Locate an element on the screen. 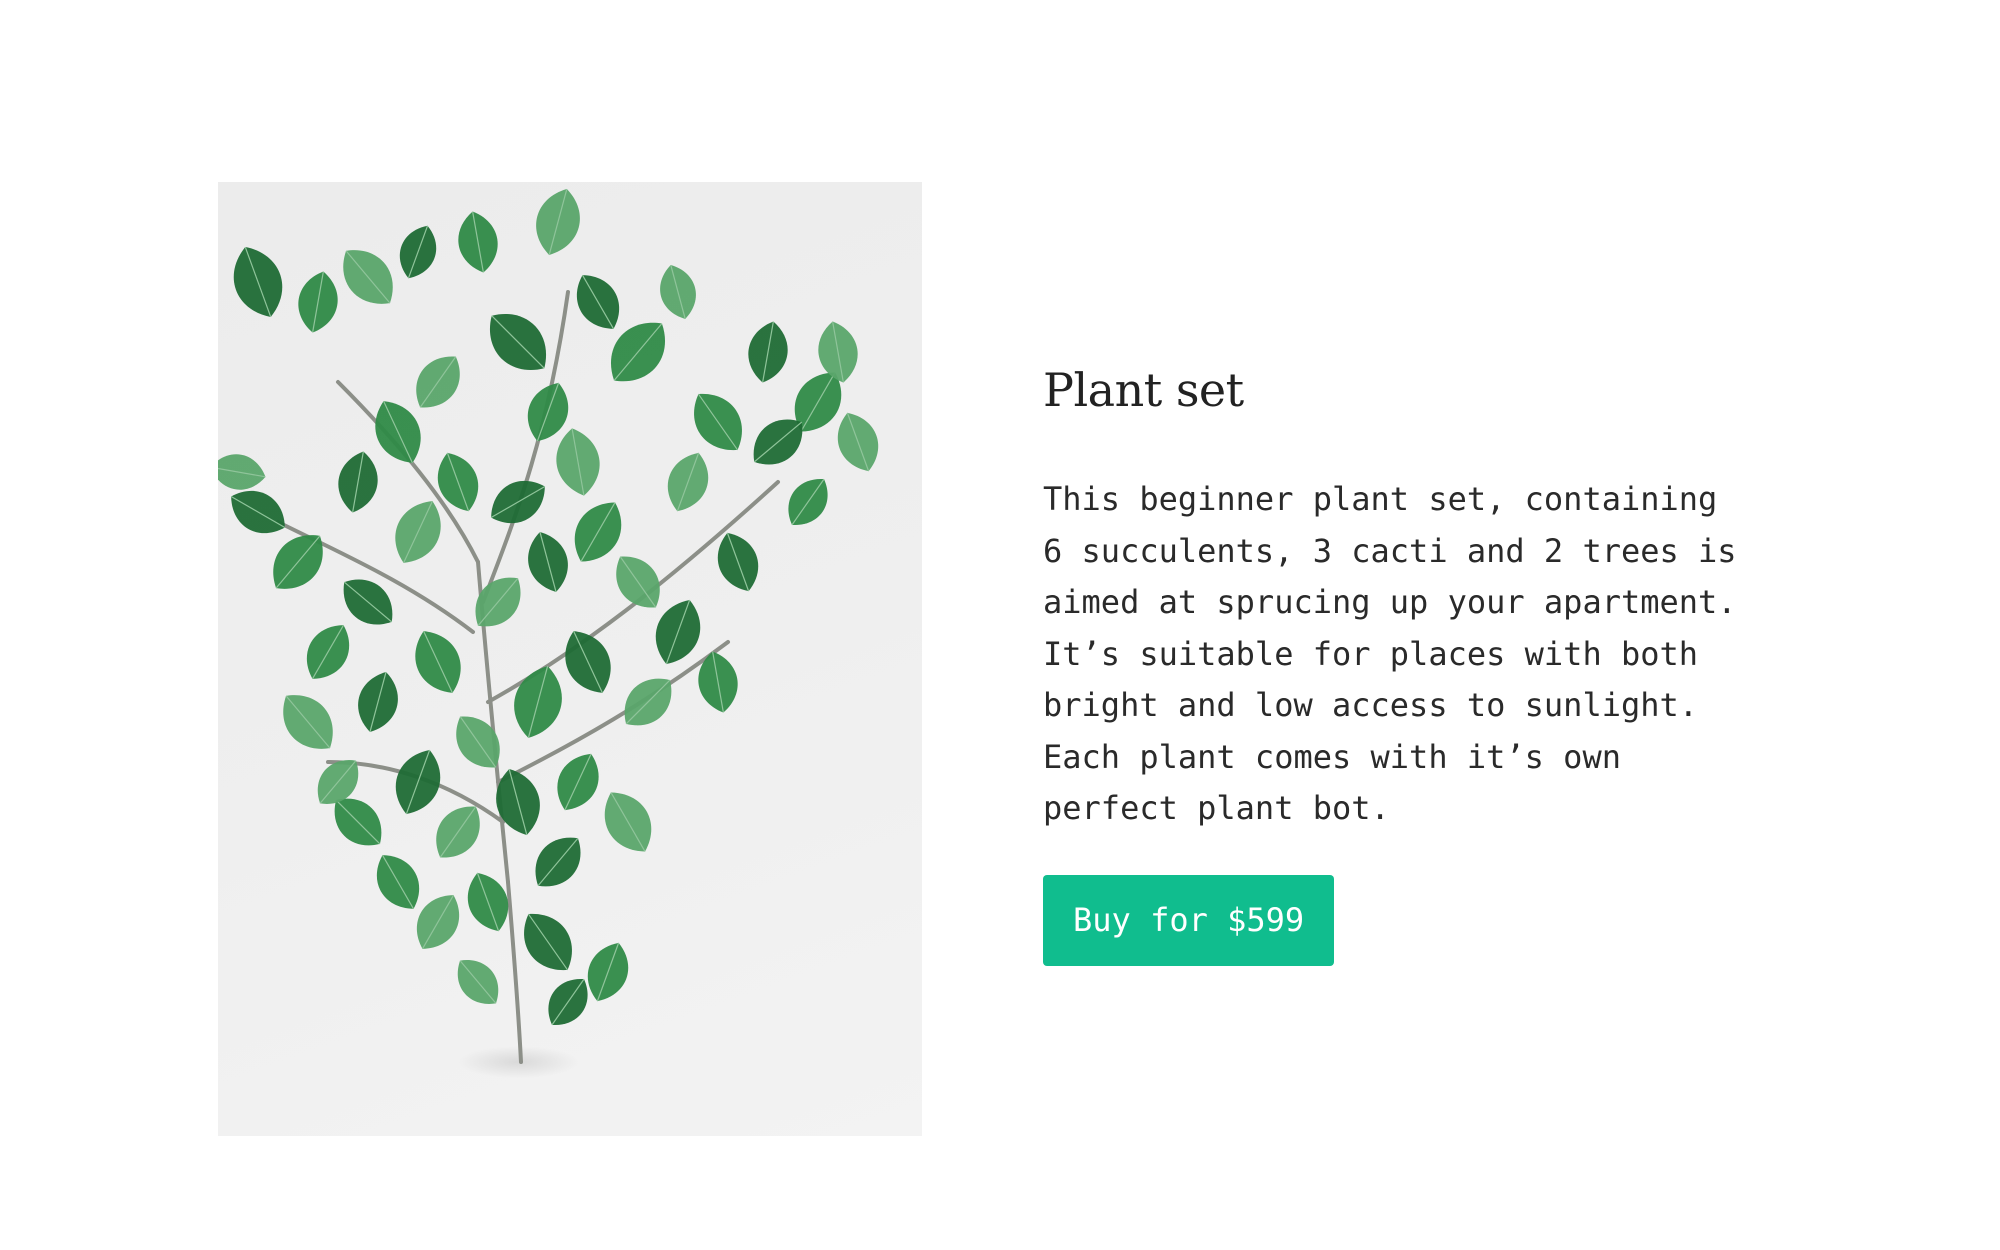 This screenshot has width=2000, height=1250. product-title: Plant set is located at coordinates (1143, 390).